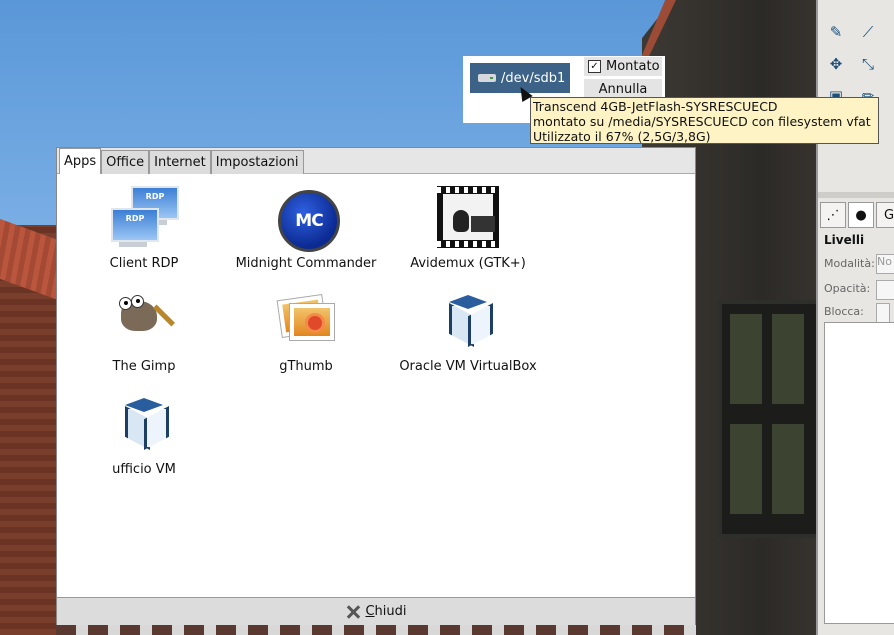  I want to click on app-oracle-vm-virtualbox: Oracle VM VirtualBox, so click(468, 334).